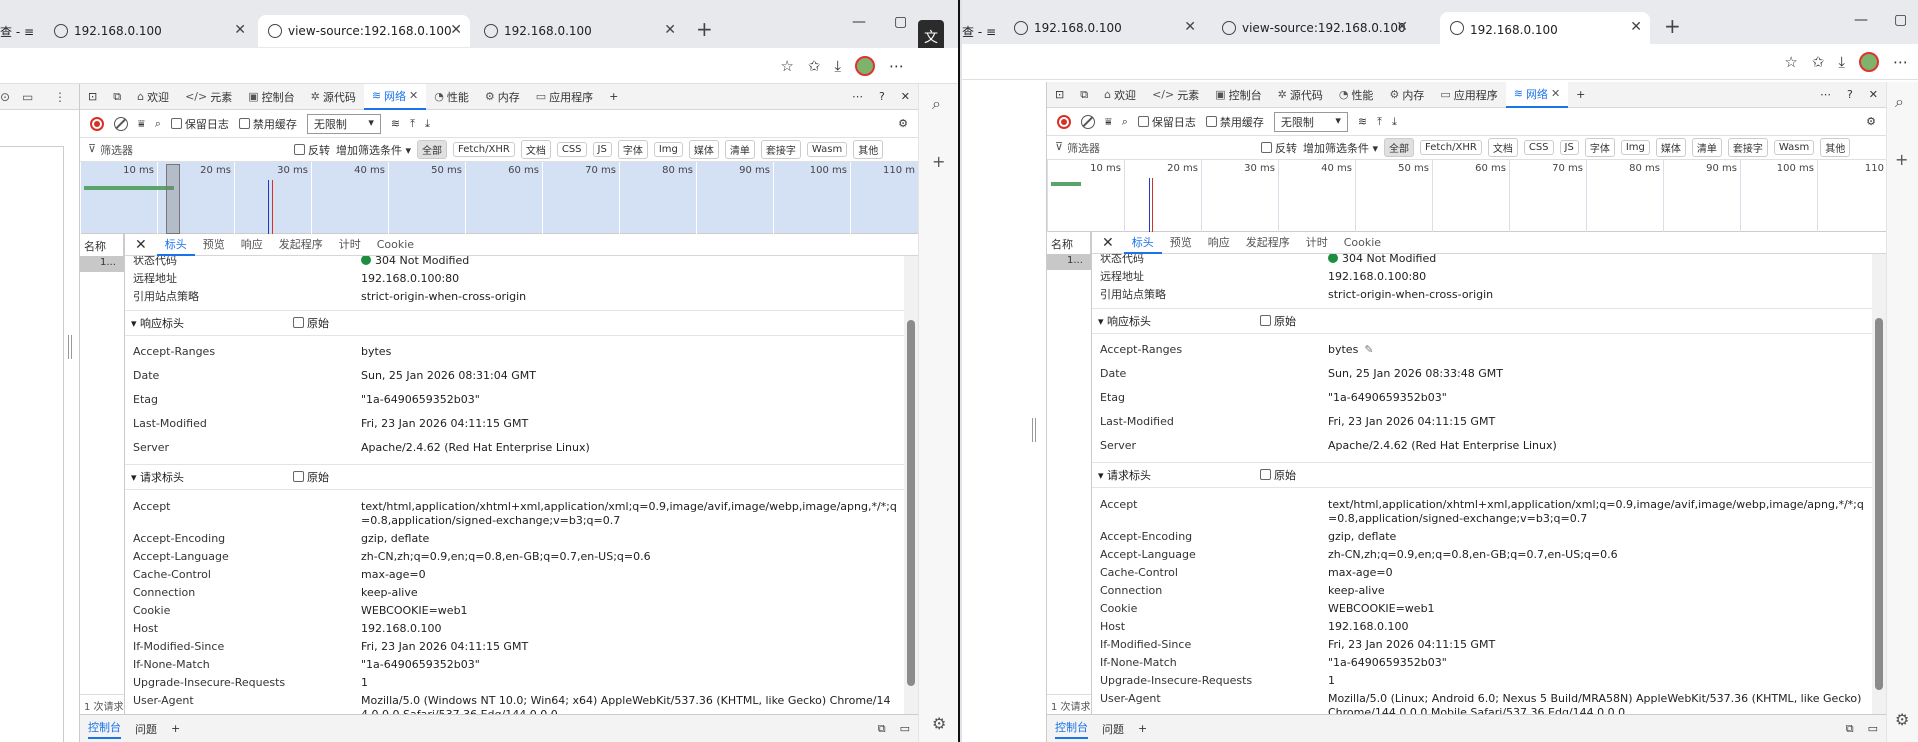 Image resolution: width=1918 pixels, height=742 pixels. What do you see at coordinates (153, 97) in the screenshot?
I see `tab-welcome: ⌂ 欢迎` at bounding box center [153, 97].